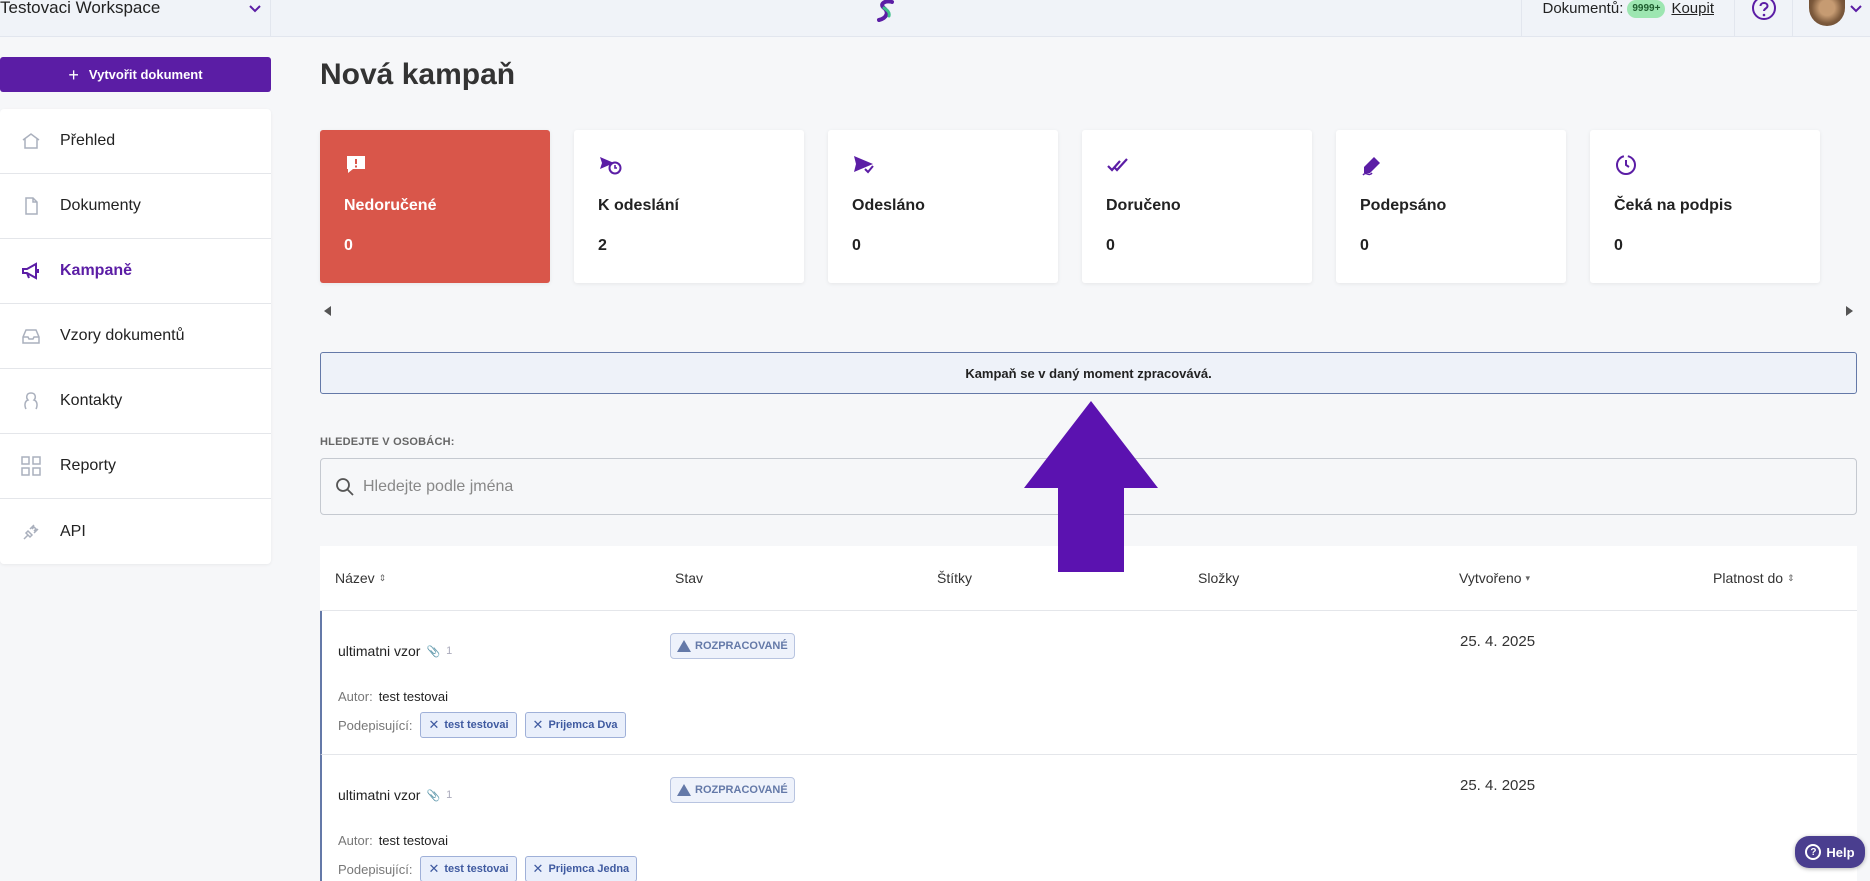 Image resolution: width=1870 pixels, height=881 pixels. Describe the element at coordinates (1583, 8) in the screenshot. I see `credits-label: Dokumentů:` at that location.